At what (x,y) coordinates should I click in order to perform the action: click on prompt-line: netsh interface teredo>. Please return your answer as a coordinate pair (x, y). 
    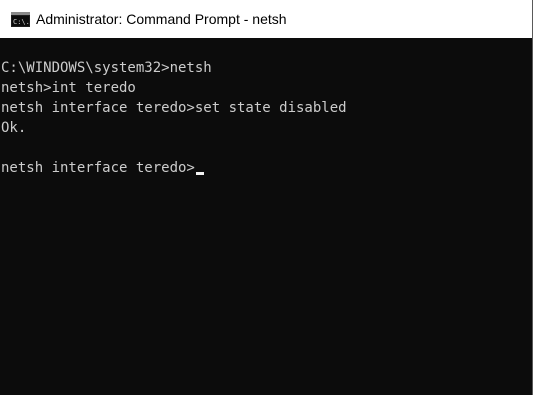
    Looking at the image, I should click on (266, 168).